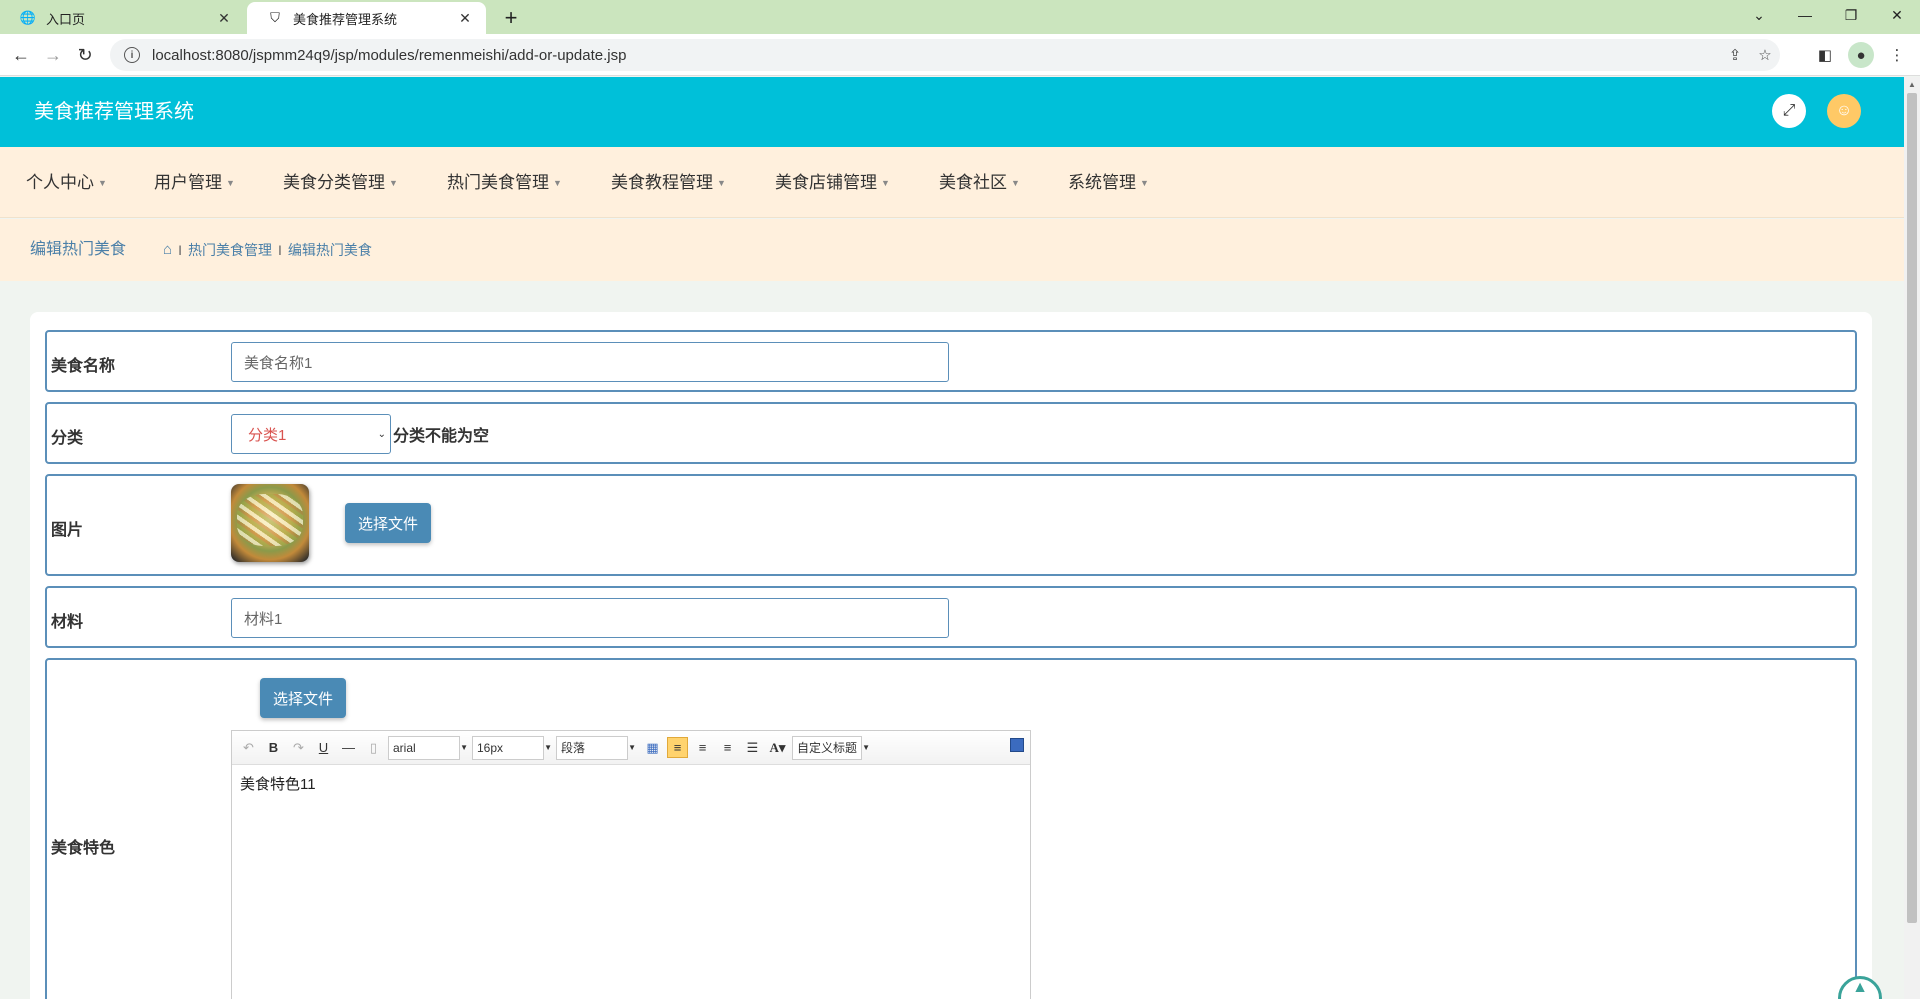  I want to click on scroll-up-icon: ▲, so click(1912, 84).